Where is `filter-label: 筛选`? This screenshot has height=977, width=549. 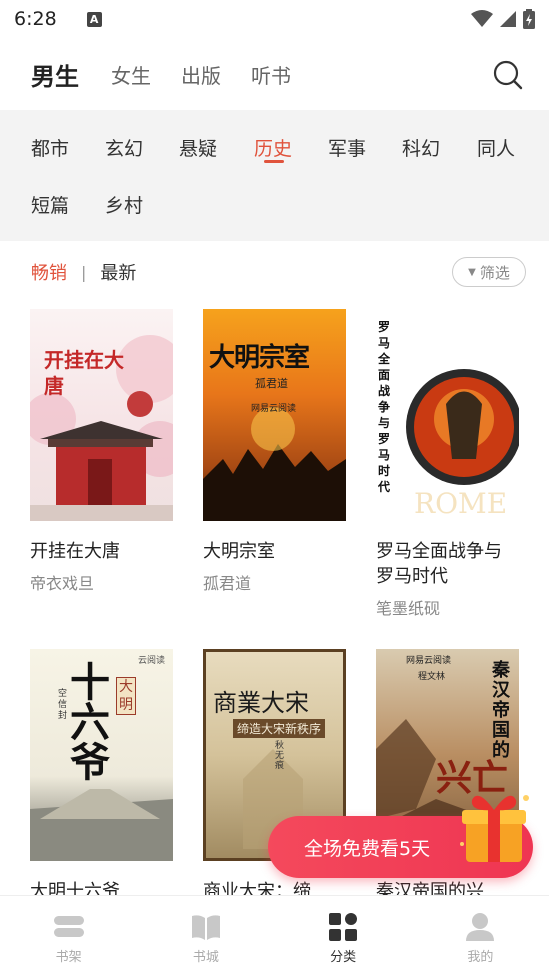 filter-label: 筛选 is located at coordinates (494, 272).